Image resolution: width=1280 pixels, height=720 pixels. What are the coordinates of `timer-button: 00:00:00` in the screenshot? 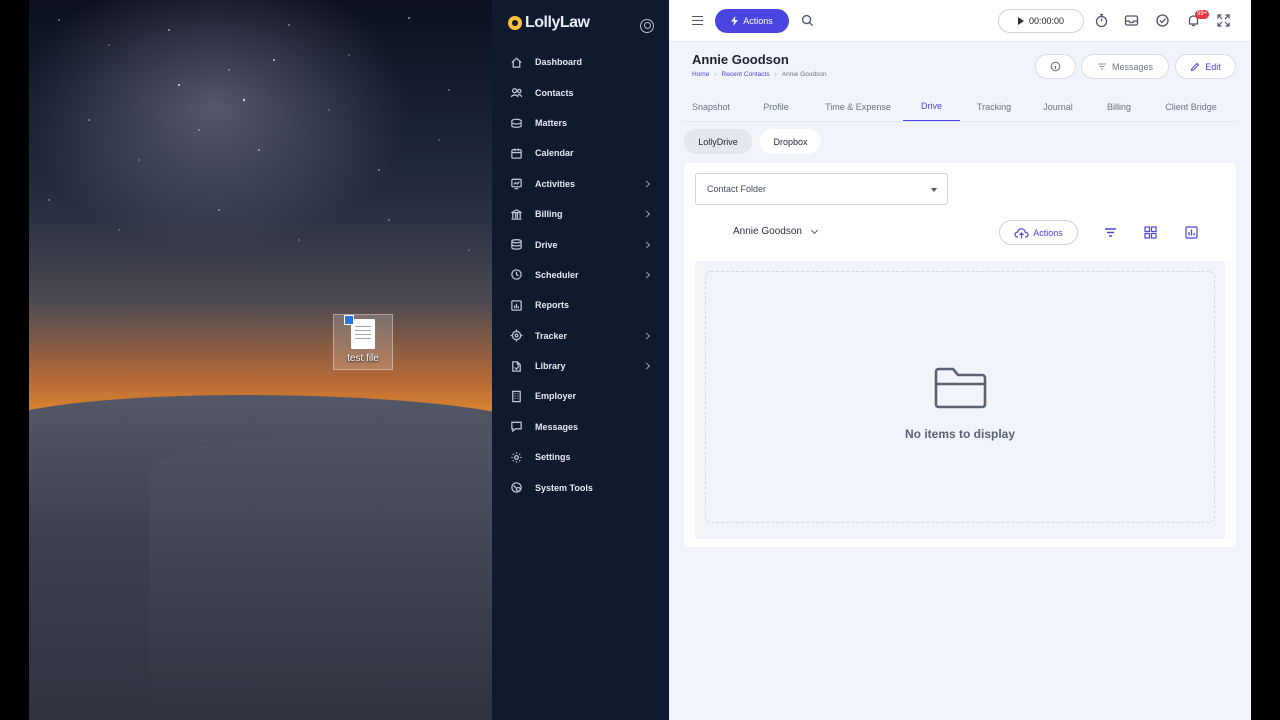 It's located at (1041, 21).